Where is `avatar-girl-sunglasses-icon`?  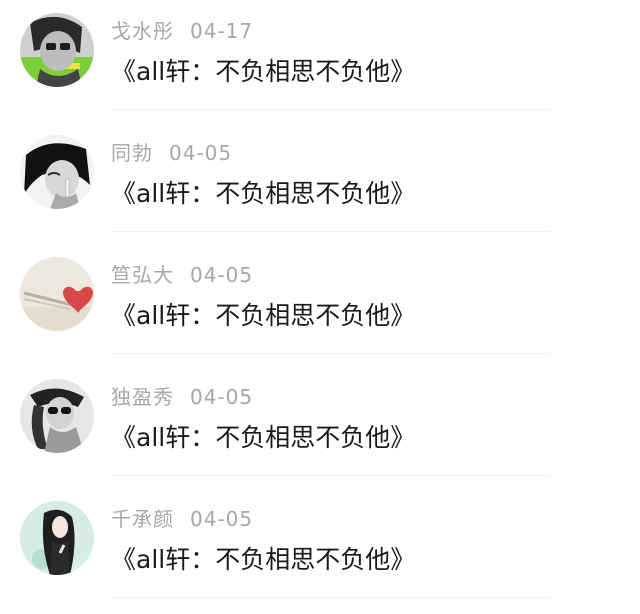
avatar-girl-sunglasses-icon is located at coordinates (57, 416).